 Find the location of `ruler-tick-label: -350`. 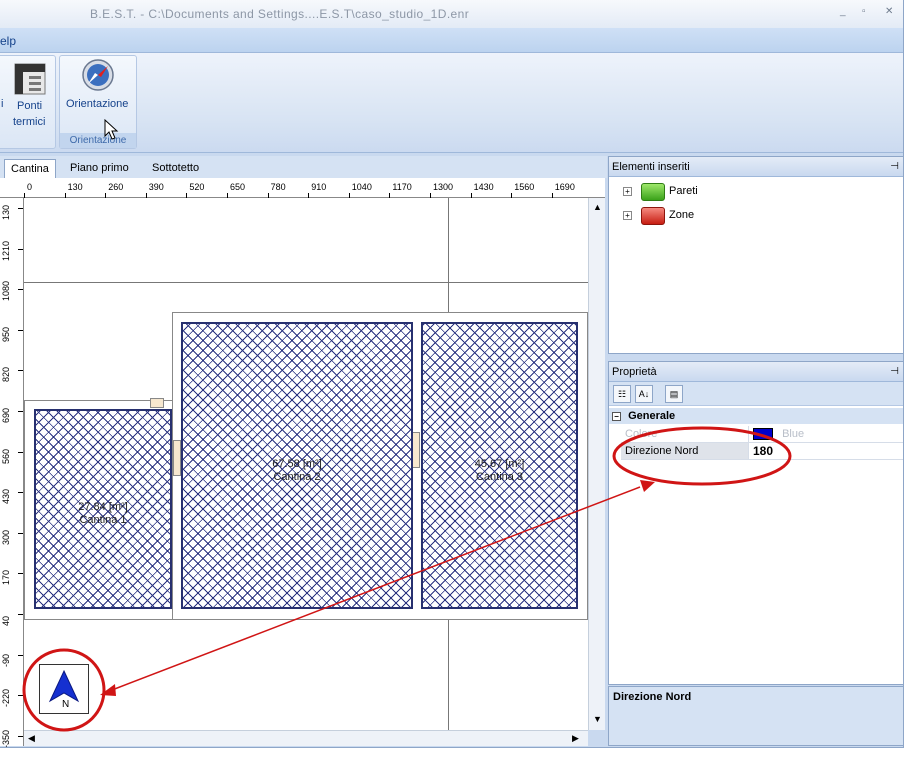

ruler-tick-label: -350 is located at coordinates (6, 738).